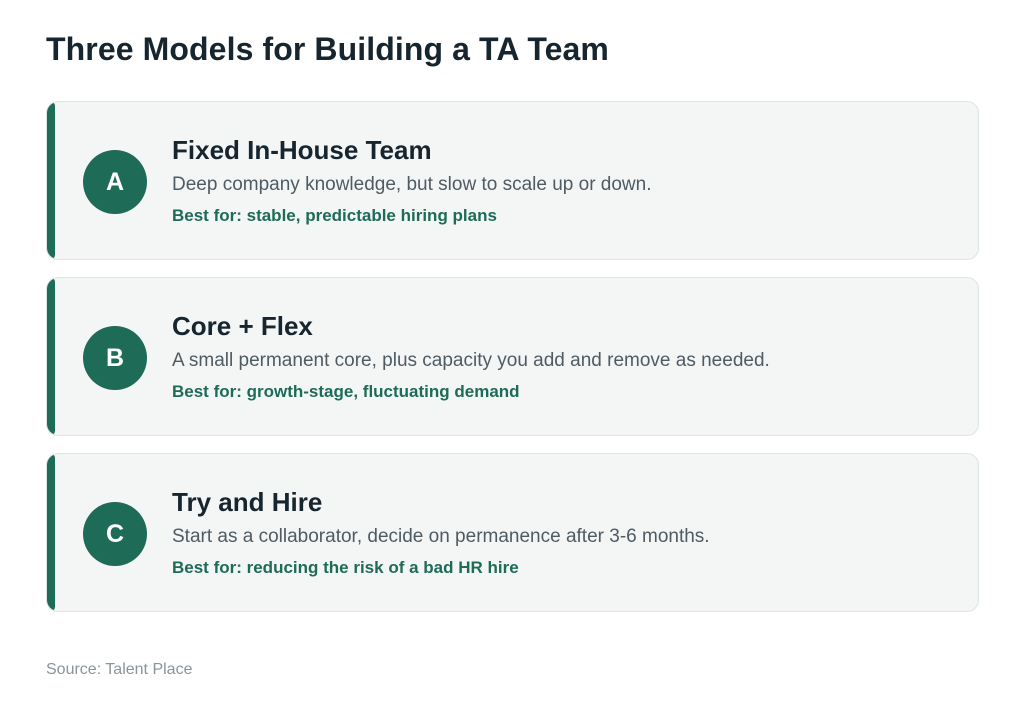 The image size is (1024, 705). Describe the element at coordinates (327, 49) in the screenshot. I see `page-title: Three Models for Building a TA Team` at that location.